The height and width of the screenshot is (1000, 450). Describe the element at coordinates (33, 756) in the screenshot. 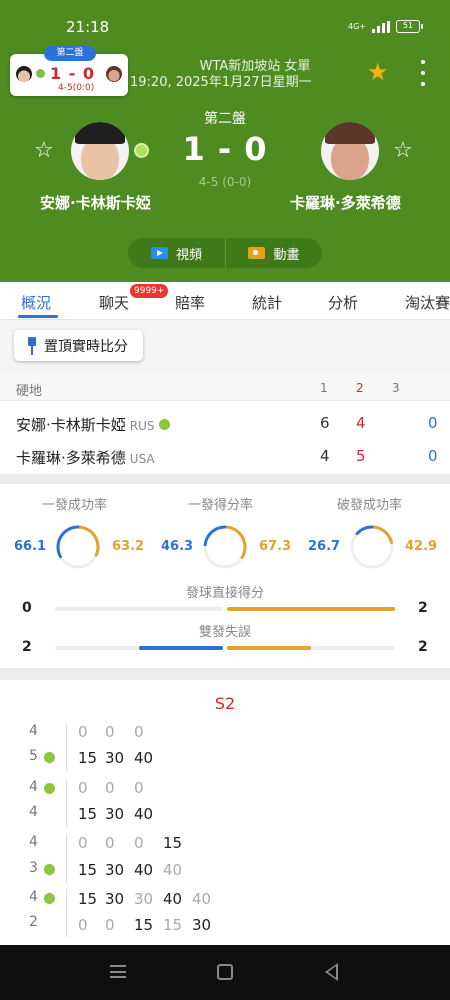

I see `game-bottom-score: 5` at that location.